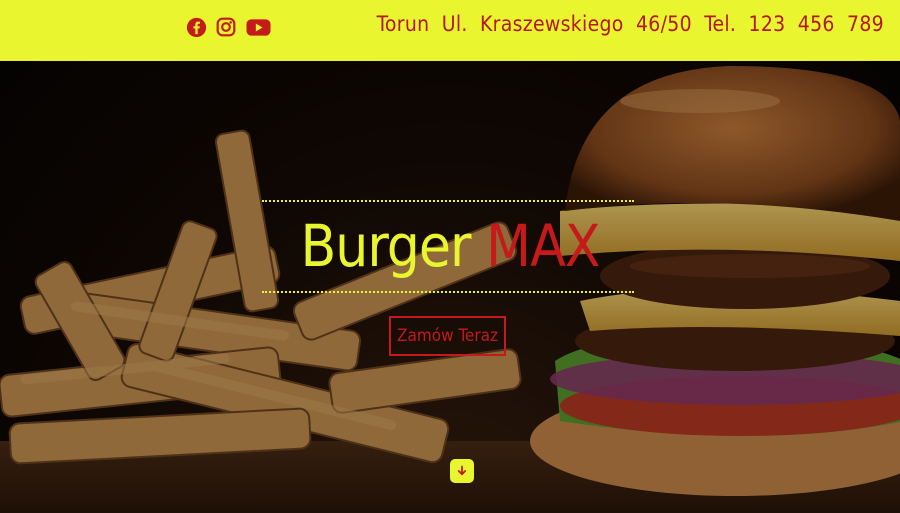  I want to click on social-links, so click(228, 27).